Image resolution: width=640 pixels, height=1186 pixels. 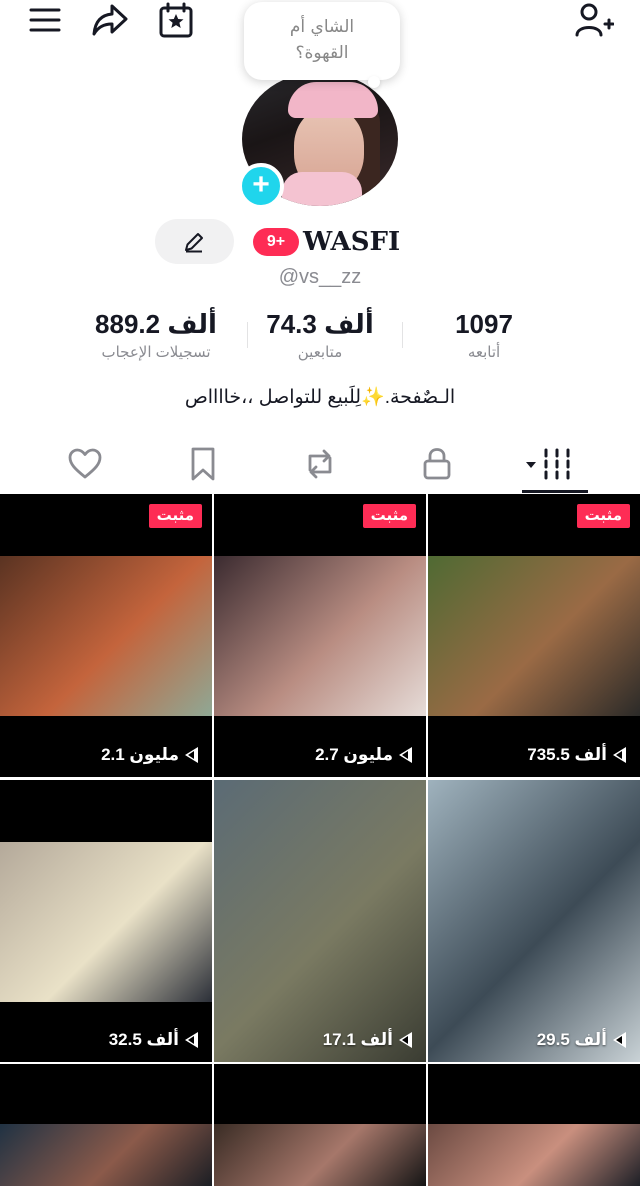 What do you see at coordinates (374, 82) in the screenshot?
I see `note-bubble-tail` at bounding box center [374, 82].